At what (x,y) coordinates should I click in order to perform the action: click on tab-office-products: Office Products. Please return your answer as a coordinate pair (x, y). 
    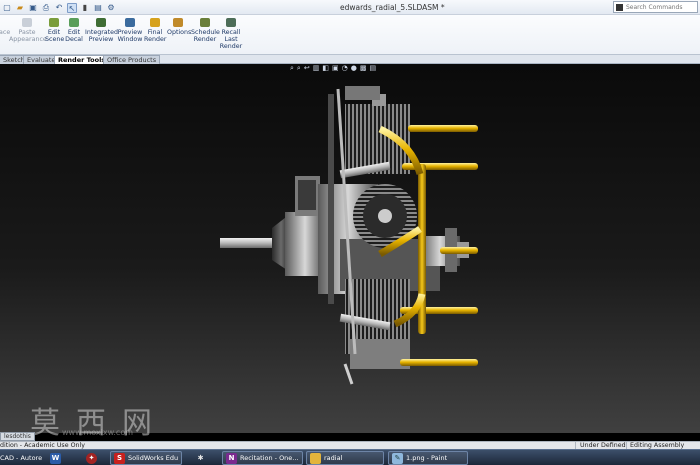
    Looking at the image, I should click on (132, 59).